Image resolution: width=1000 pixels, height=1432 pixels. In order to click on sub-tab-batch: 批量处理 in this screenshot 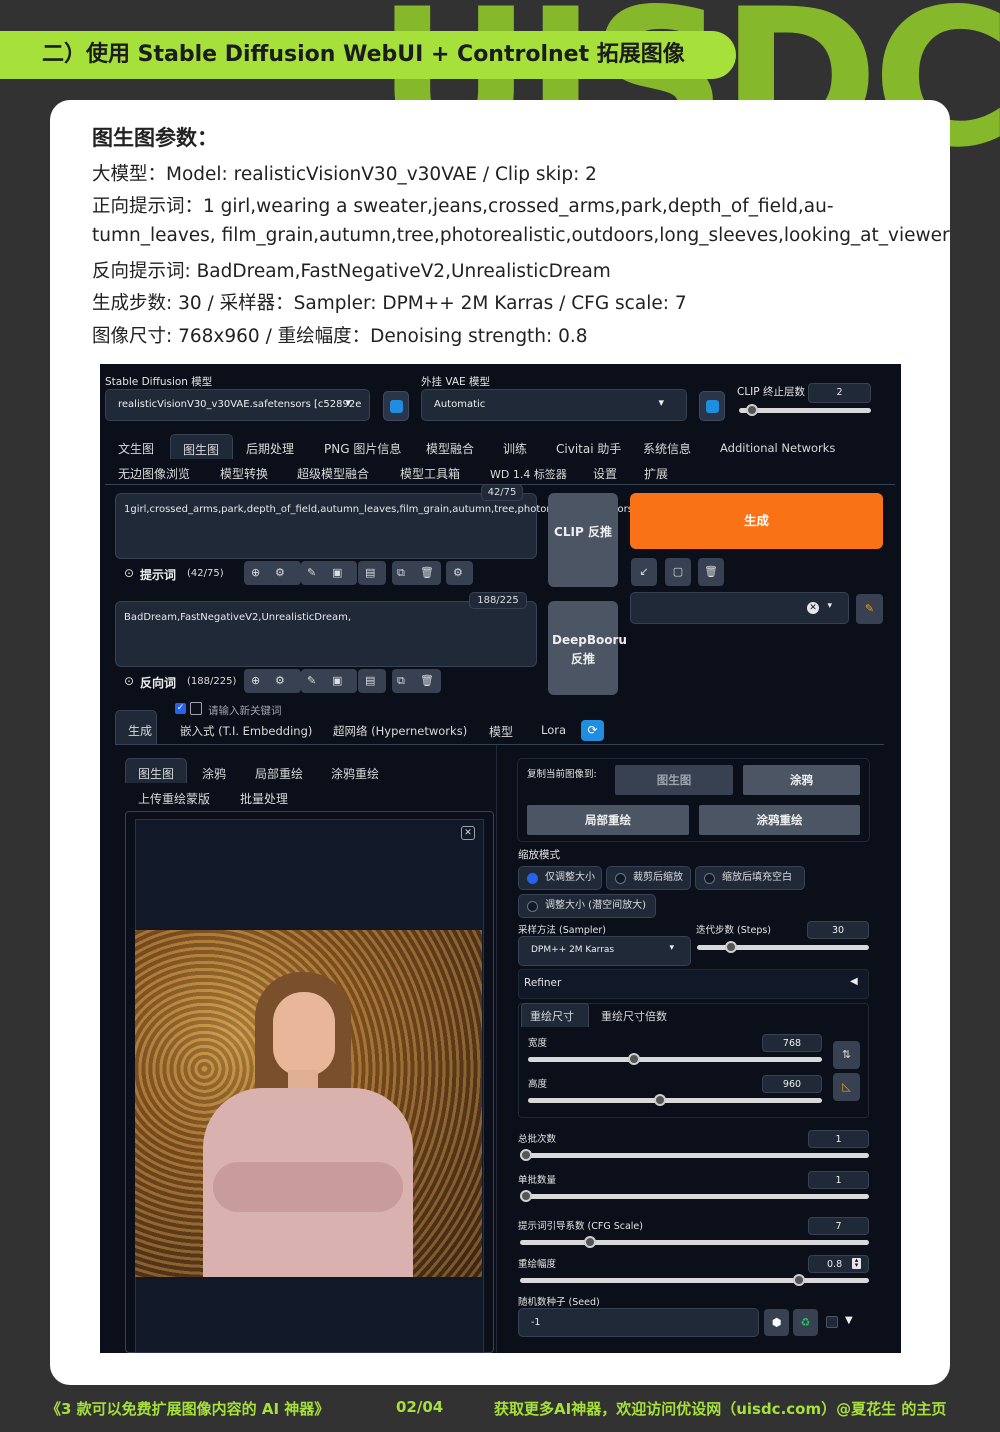, I will do `click(264, 798)`.